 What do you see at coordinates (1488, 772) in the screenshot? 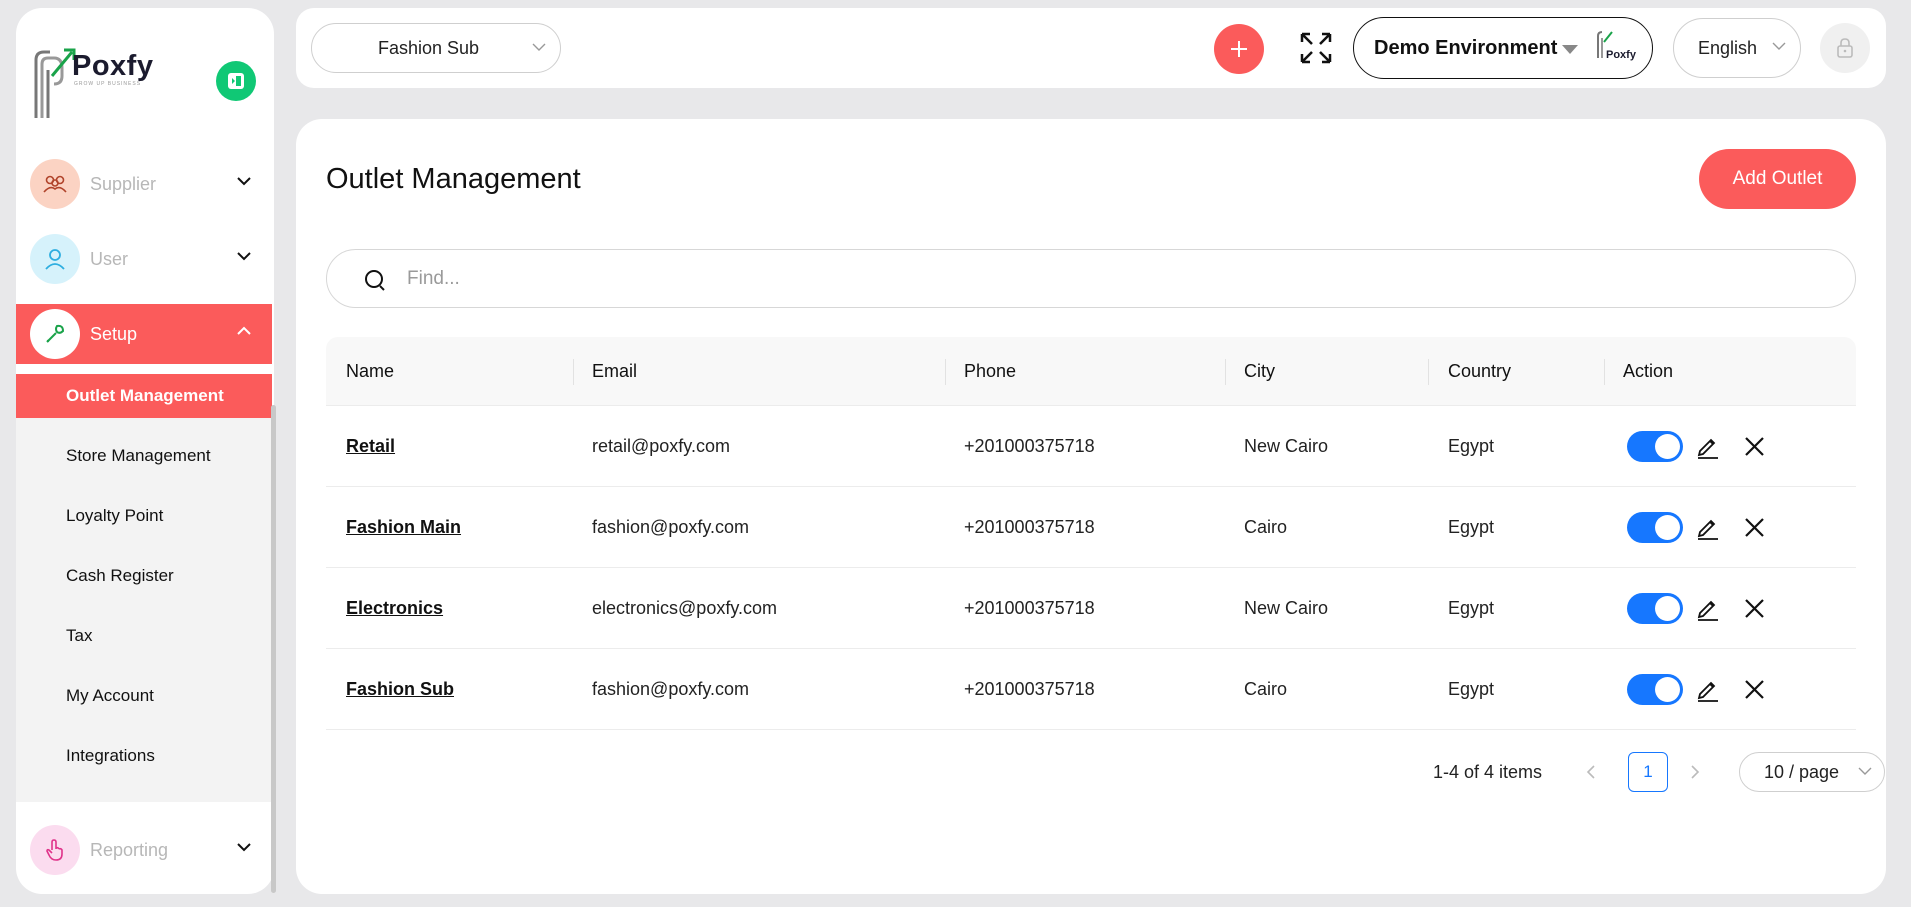
I see `pagination-total: 1-4 of 4 items` at bounding box center [1488, 772].